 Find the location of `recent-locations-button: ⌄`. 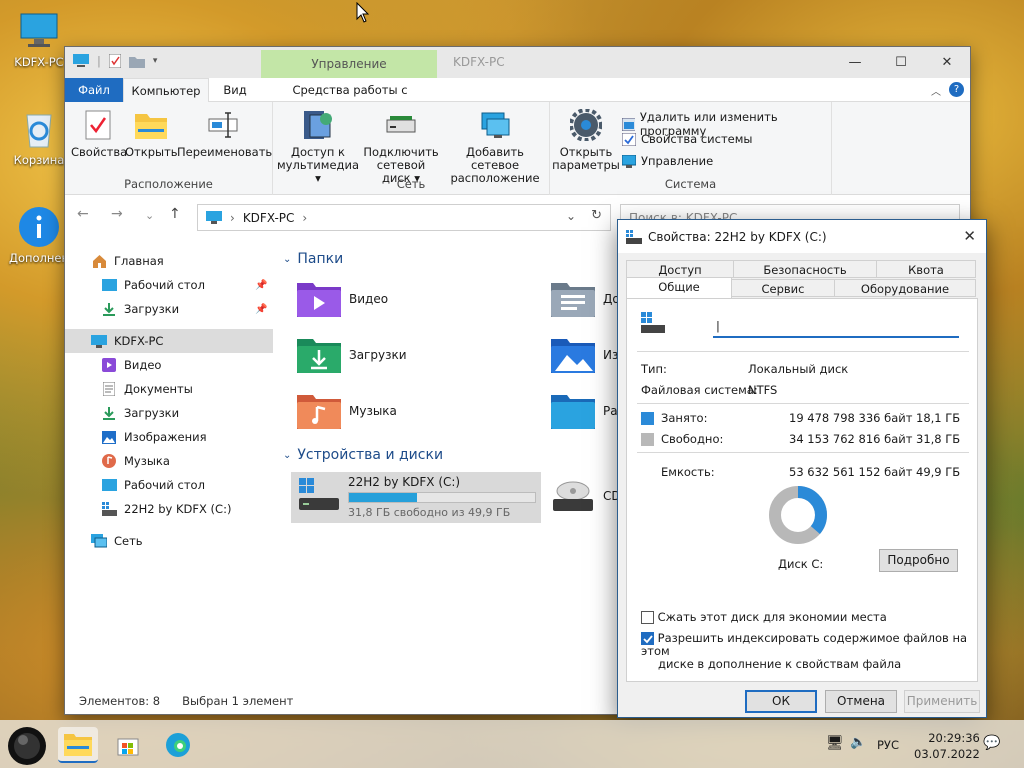

recent-locations-button: ⌄ is located at coordinates (149, 215).